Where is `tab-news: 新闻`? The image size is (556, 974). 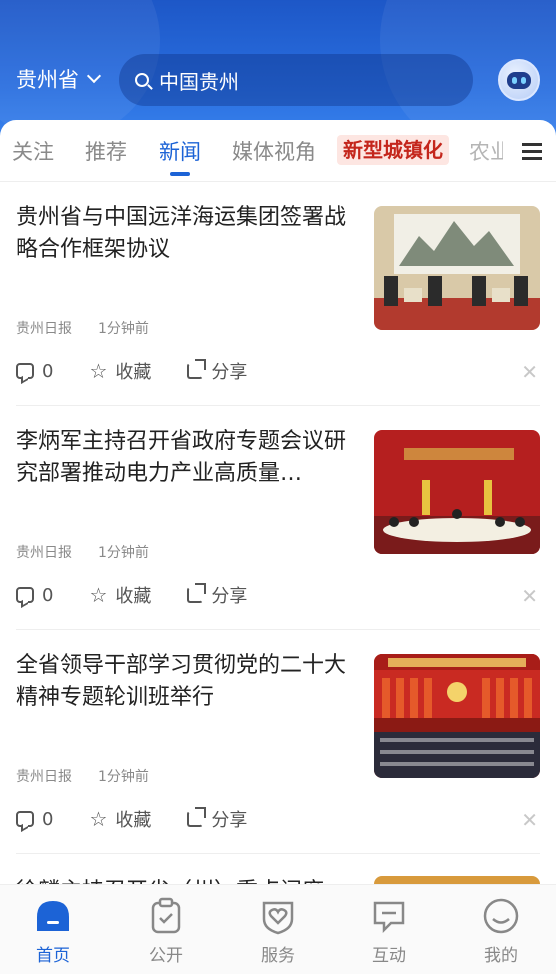
tab-news: 新闻 is located at coordinates (180, 151).